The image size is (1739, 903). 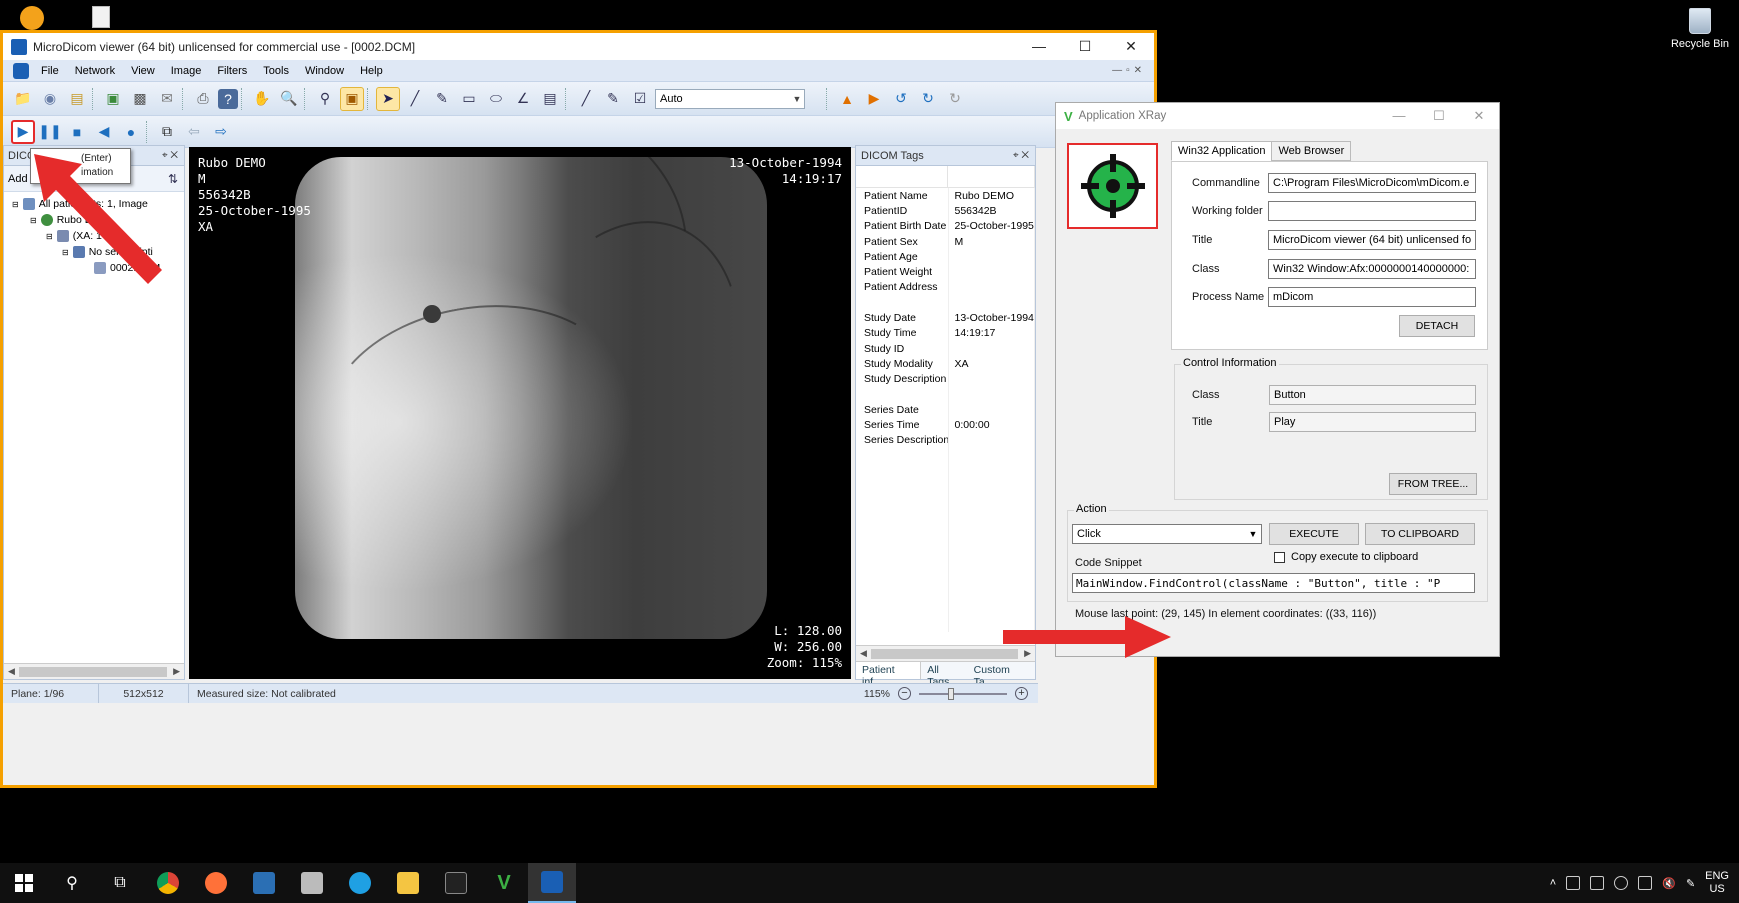 What do you see at coordinates (1314, 534) in the screenshot?
I see `execute-button: EXECUTE` at bounding box center [1314, 534].